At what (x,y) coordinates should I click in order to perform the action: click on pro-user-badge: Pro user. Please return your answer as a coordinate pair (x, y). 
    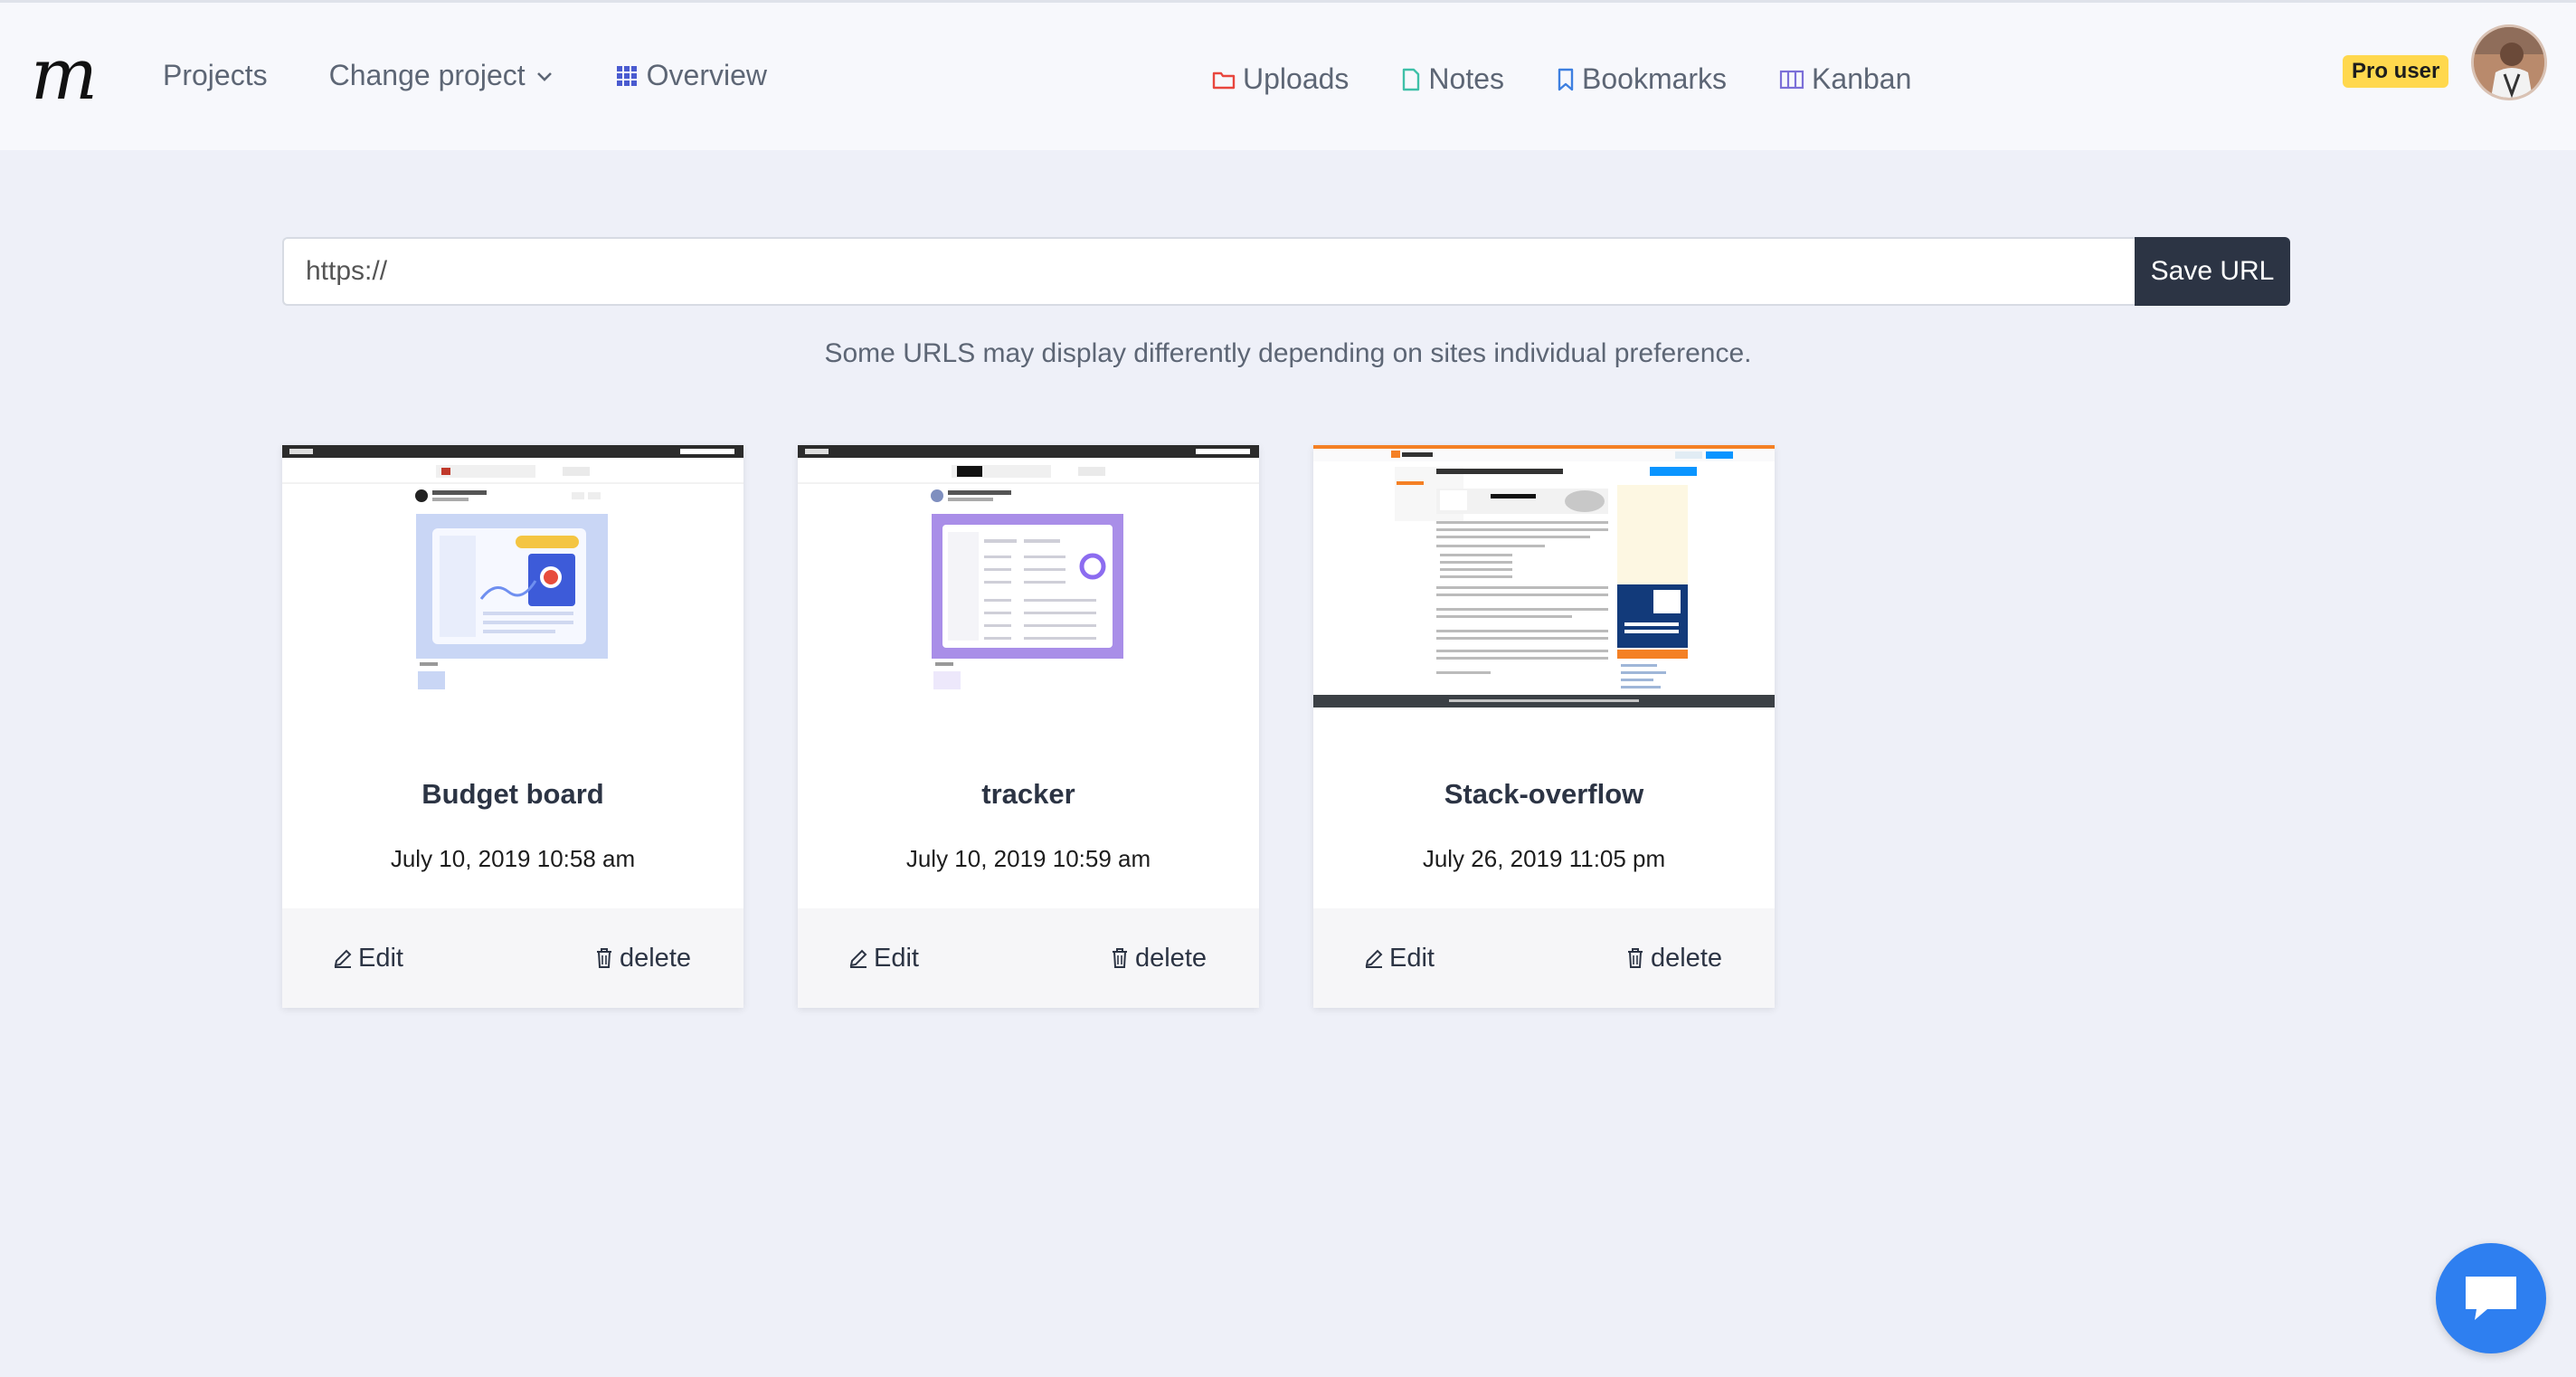
    Looking at the image, I should click on (2396, 71).